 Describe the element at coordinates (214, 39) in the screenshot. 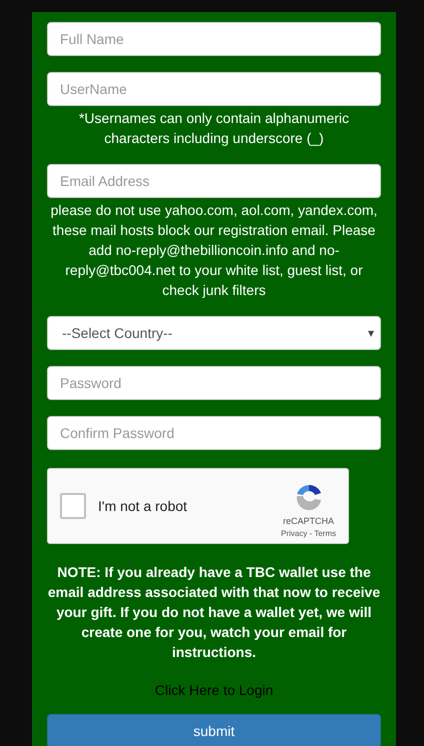

I see `input-field: Full Name` at that location.